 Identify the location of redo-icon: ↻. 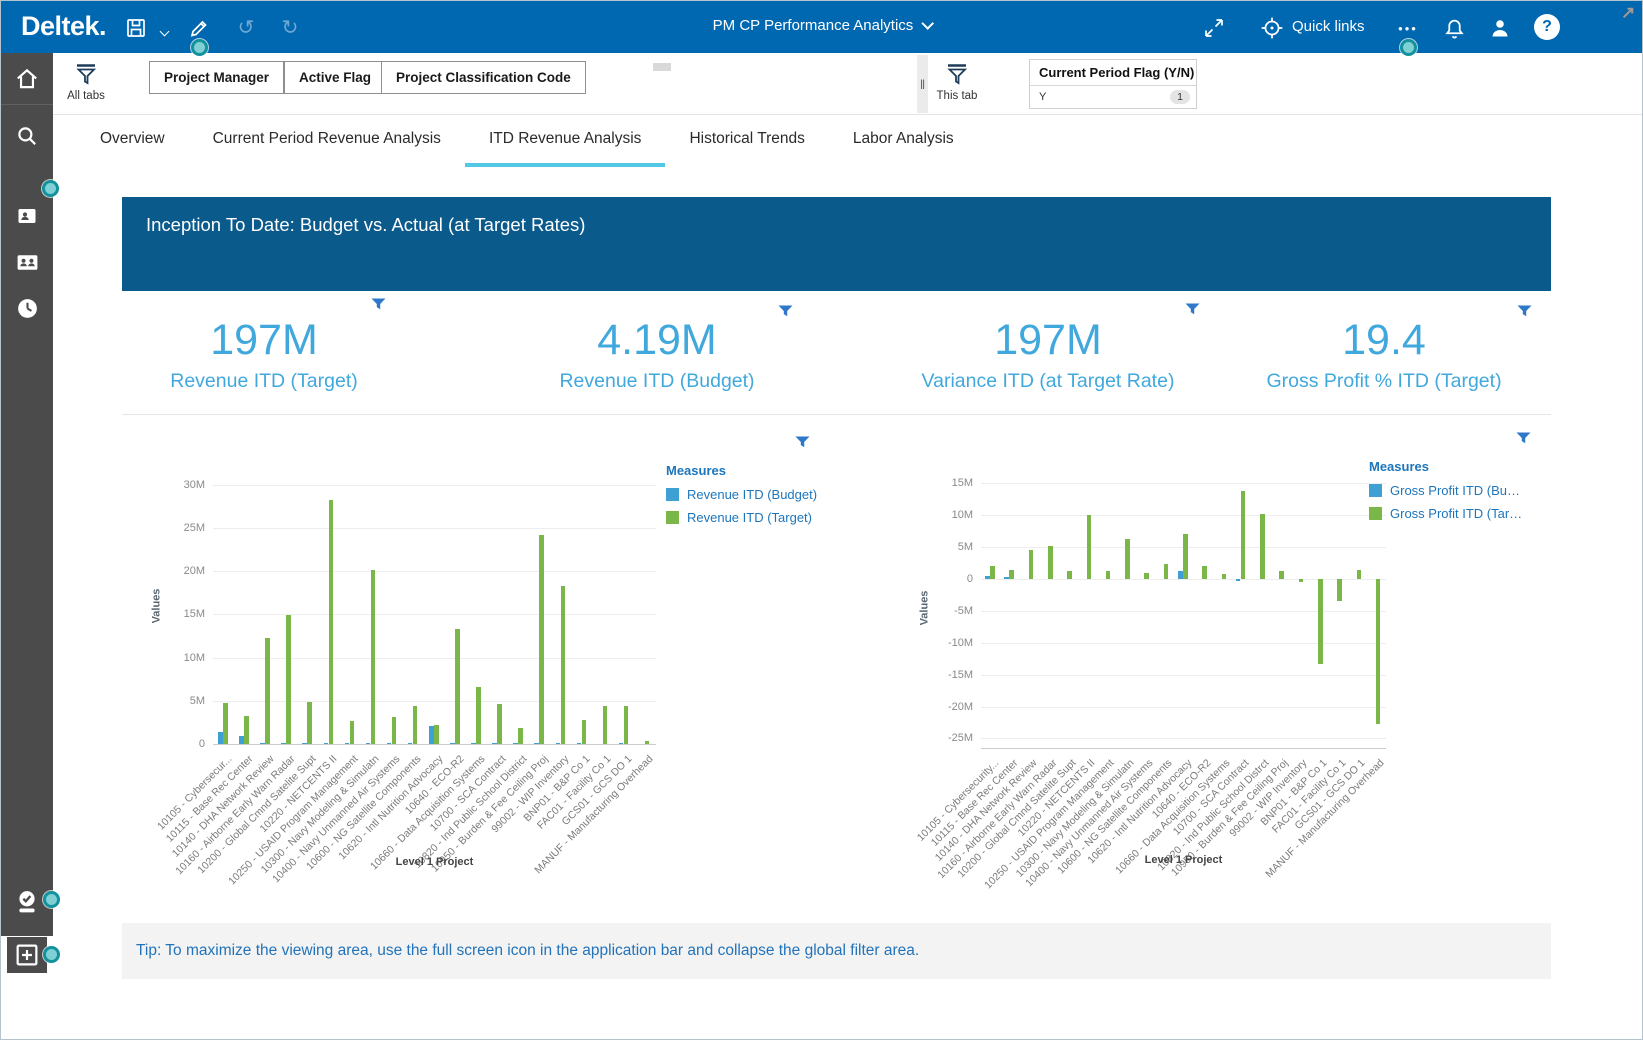
(290, 28).